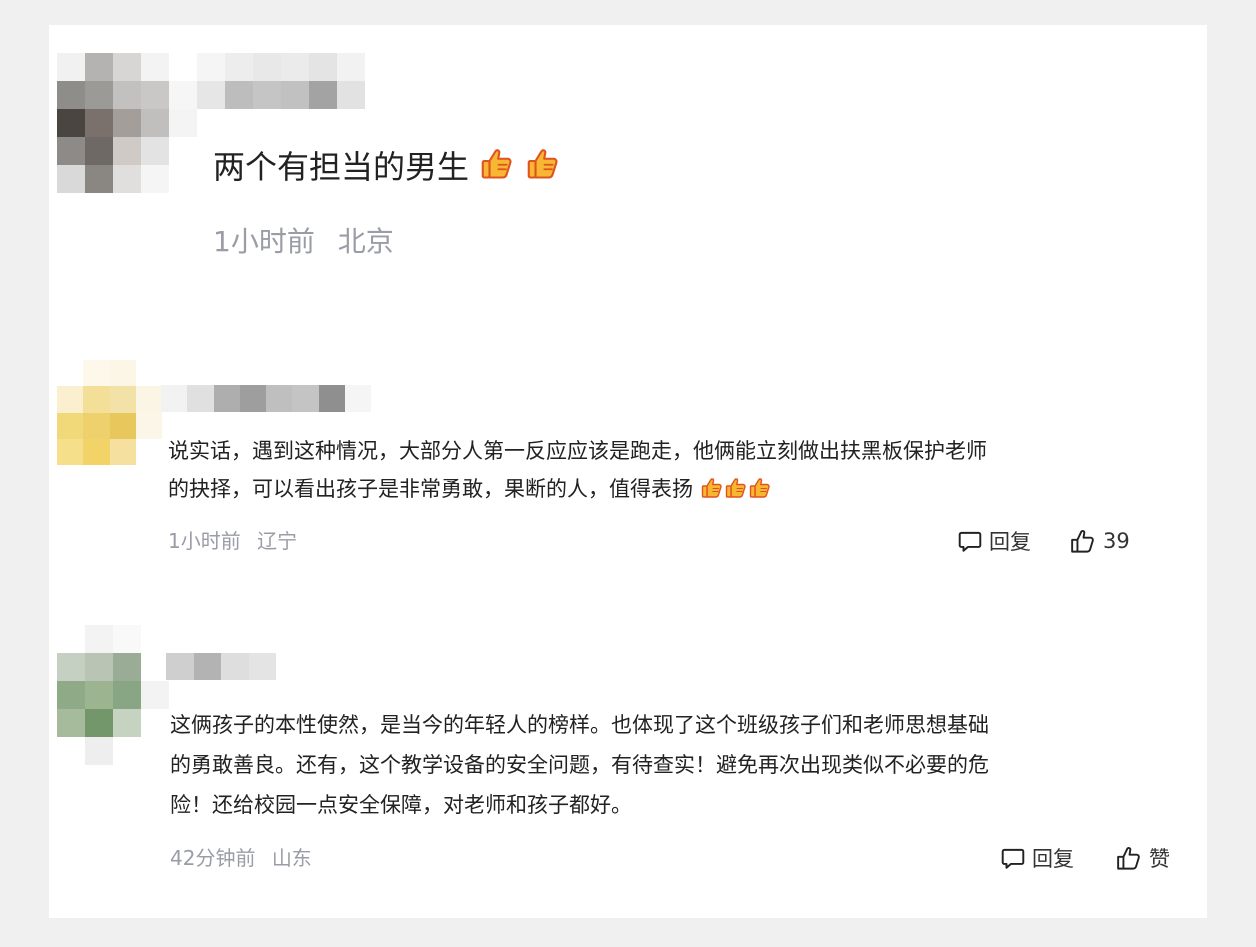 The height and width of the screenshot is (947, 1256). Describe the element at coordinates (213, 858) in the screenshot. I see `timestamp: 42分钟前` at that location.